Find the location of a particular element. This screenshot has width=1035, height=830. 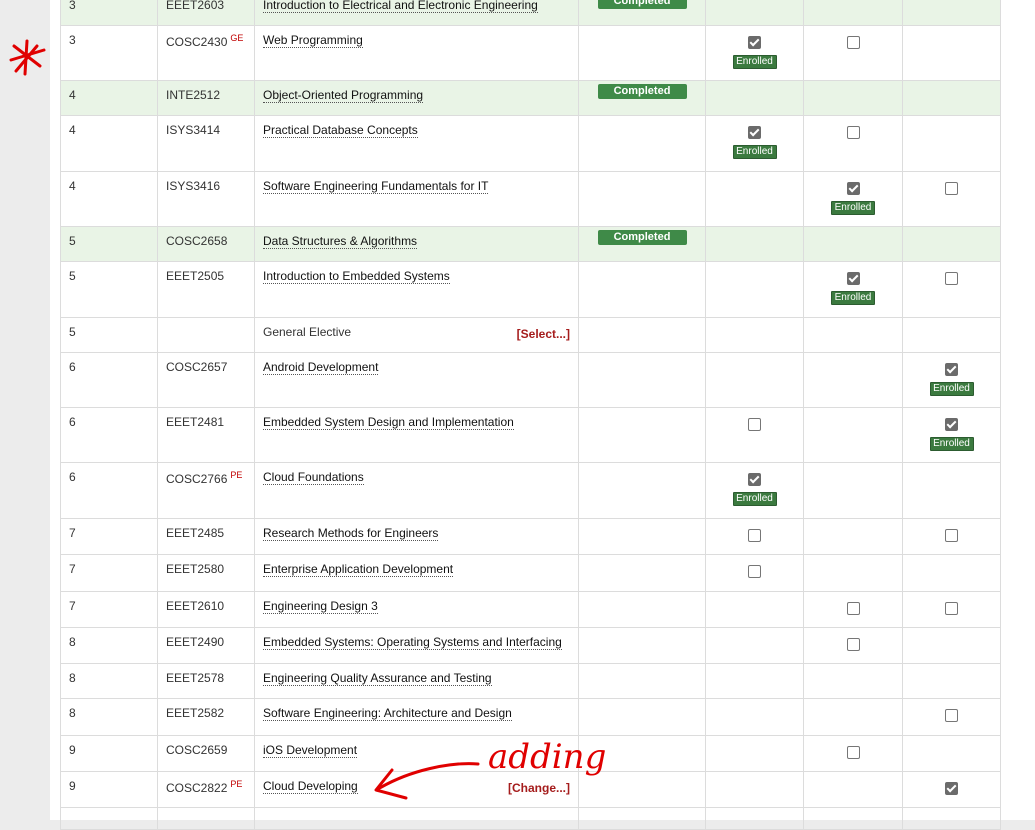

course-title-link: Cloud Developing is located at coordinates (310, 786).